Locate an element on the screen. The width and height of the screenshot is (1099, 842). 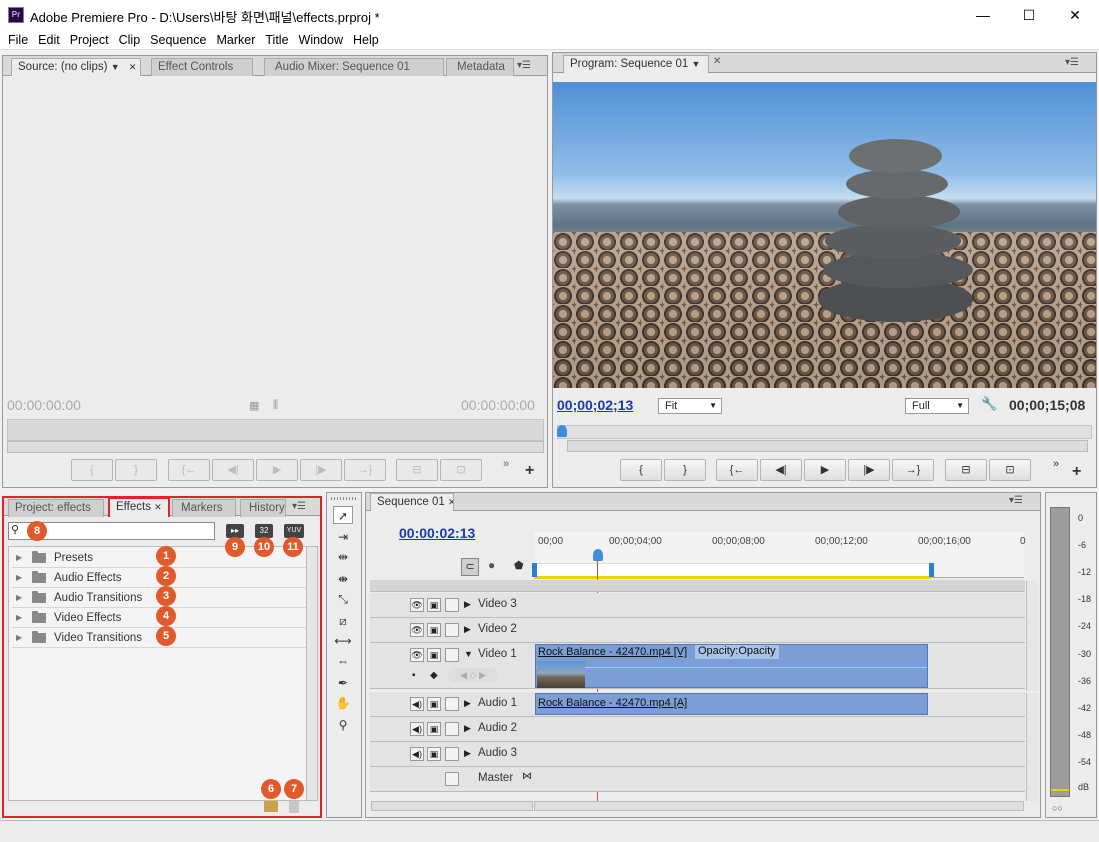
extract-button: ⊡ is located at coordinates (1010, 470).